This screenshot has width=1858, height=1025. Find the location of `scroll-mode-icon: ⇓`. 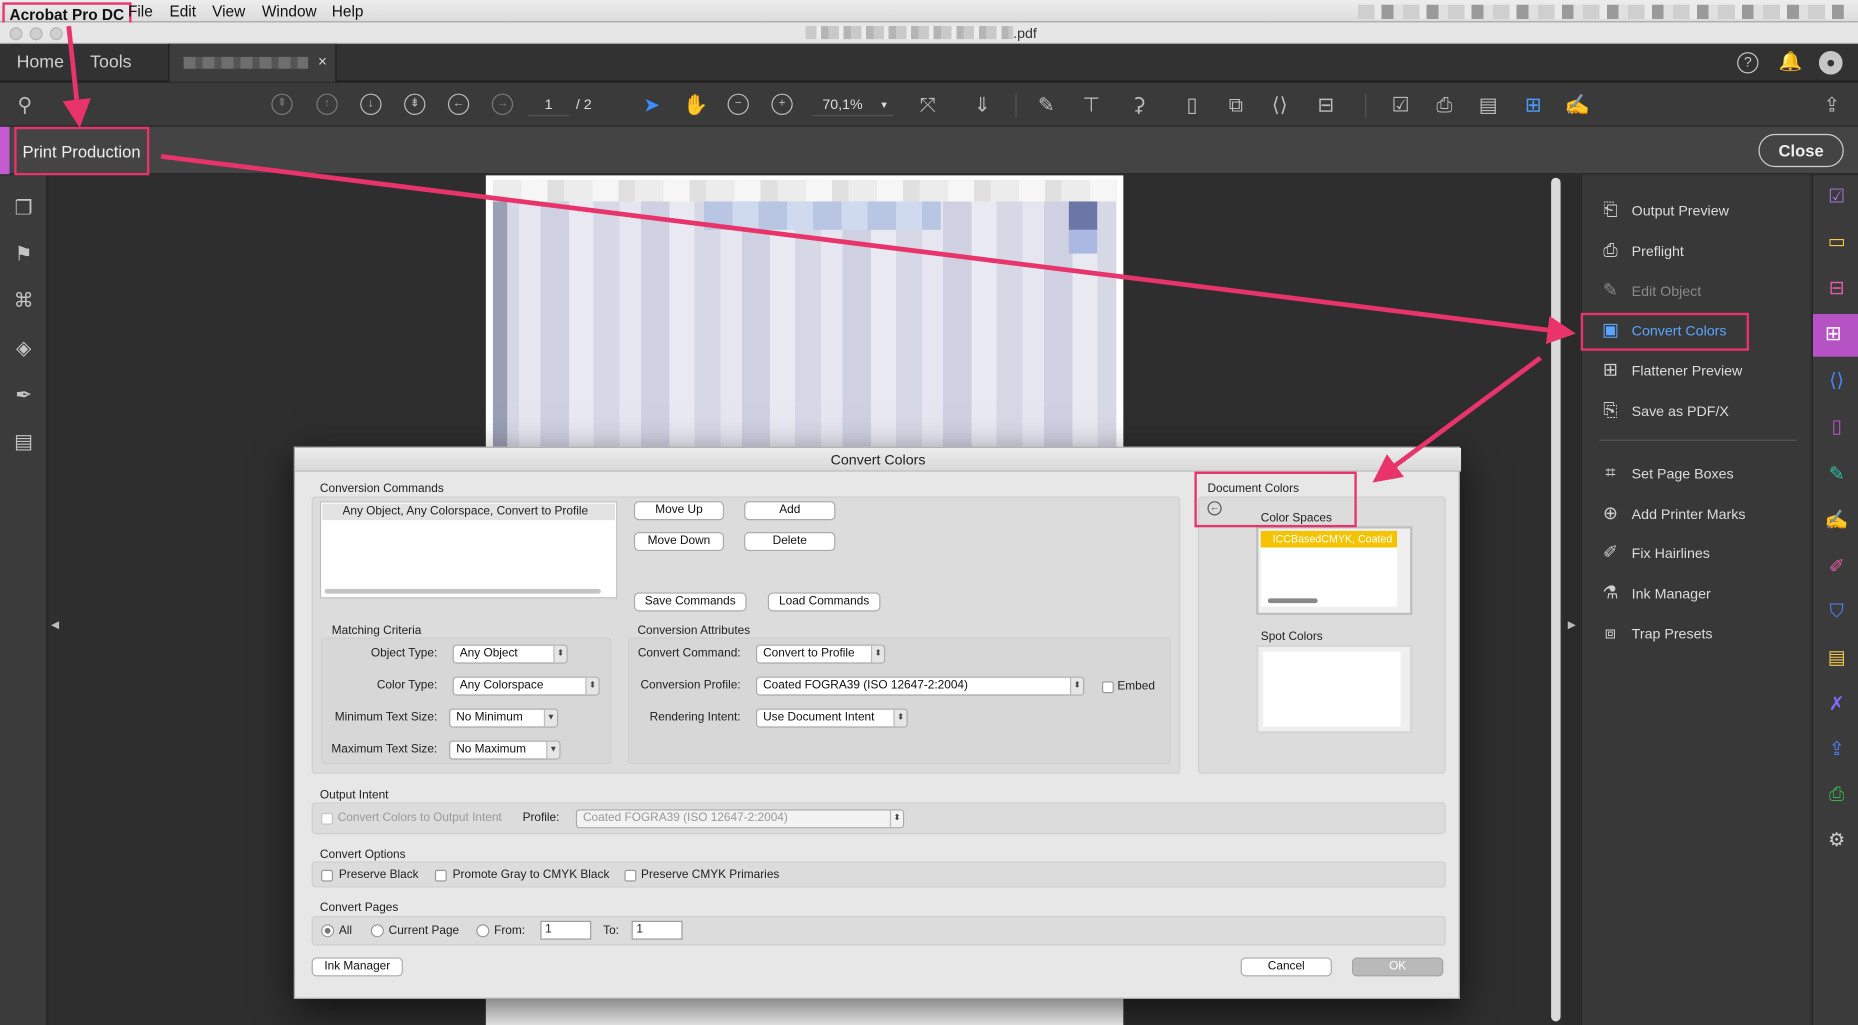

scroll-mode-icon: ⇓ is located at coordinates (982, 105).